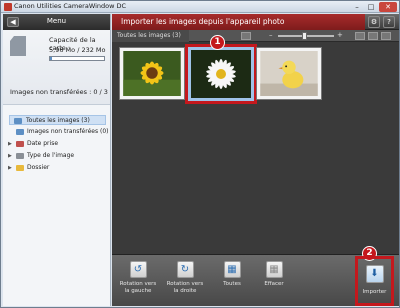  I want to click on card-capacity-value: 5,96 Mo / 232 Mo, so click(77, 50).